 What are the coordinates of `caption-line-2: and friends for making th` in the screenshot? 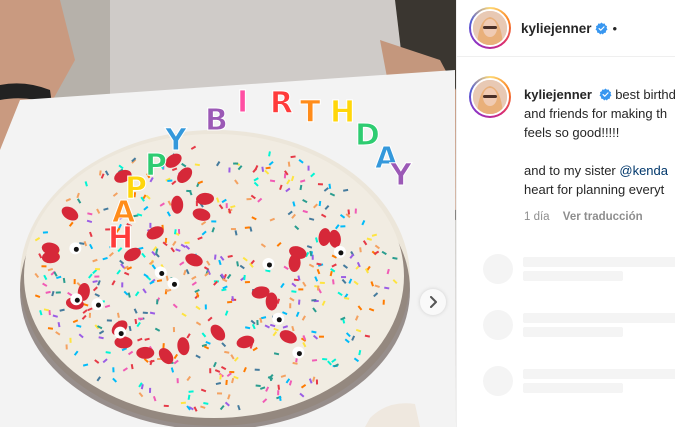 It's located at (596, 113).